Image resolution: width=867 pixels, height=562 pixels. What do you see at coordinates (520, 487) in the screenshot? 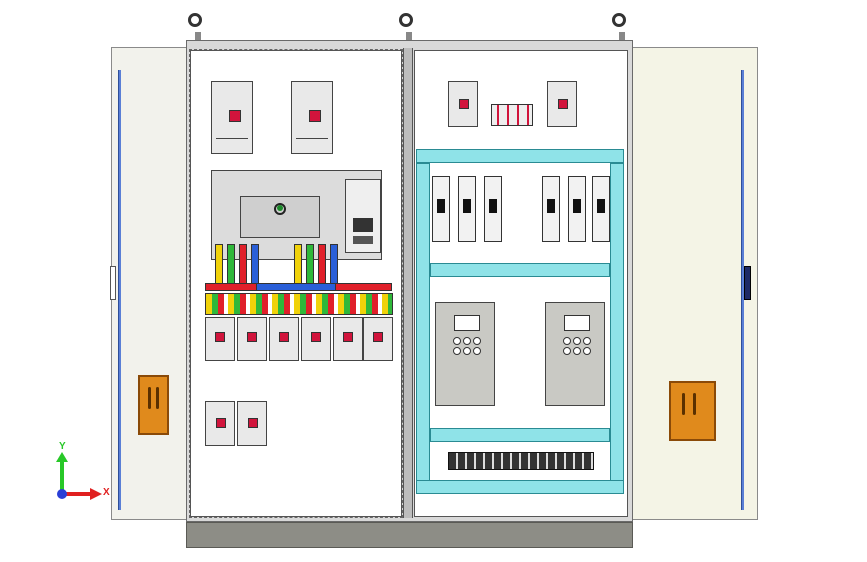
I see `din-rail-bottom` at bounding box center [520, 487].